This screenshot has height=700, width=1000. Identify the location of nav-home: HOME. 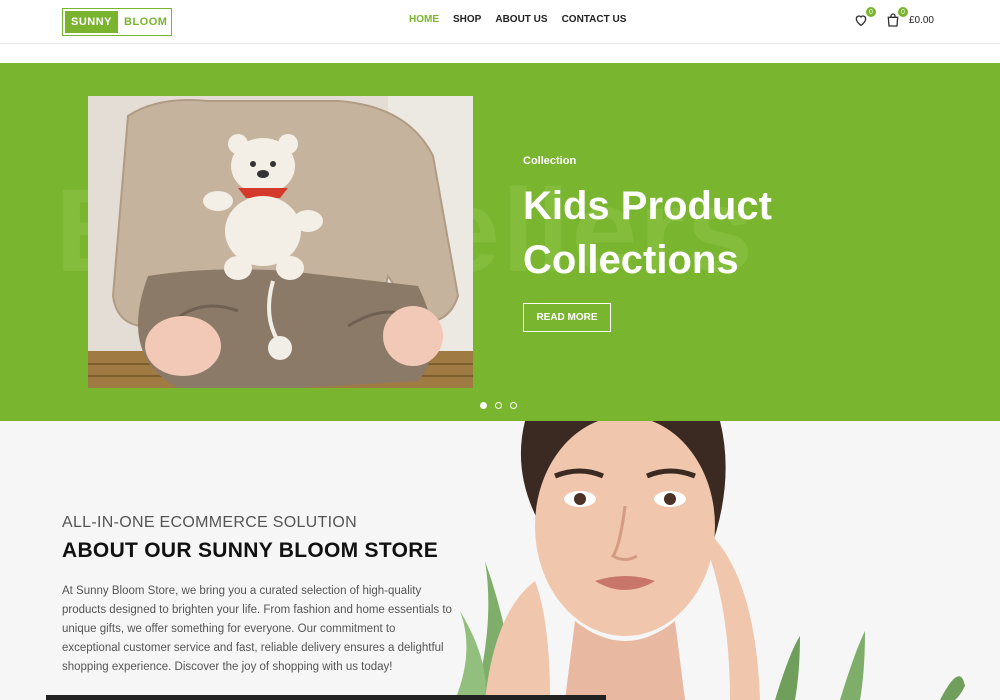
(424, 19).